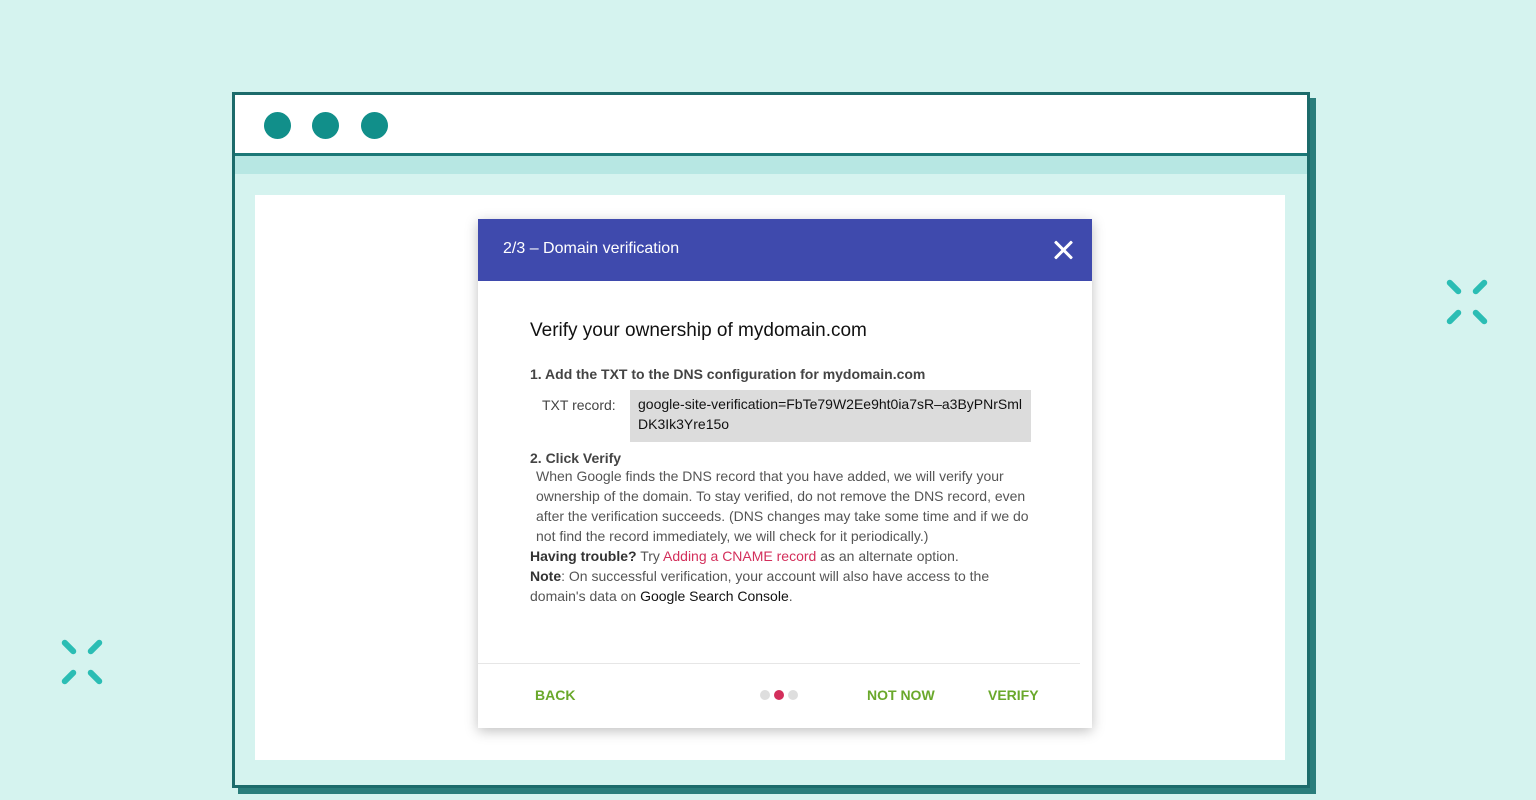 The width and height of the screenshot is (1536, 800). What do you see at coordinates (889, 556) in the screenshot?
I see `trouble-post: as an alternate option.` at bounding box center [889, 556].